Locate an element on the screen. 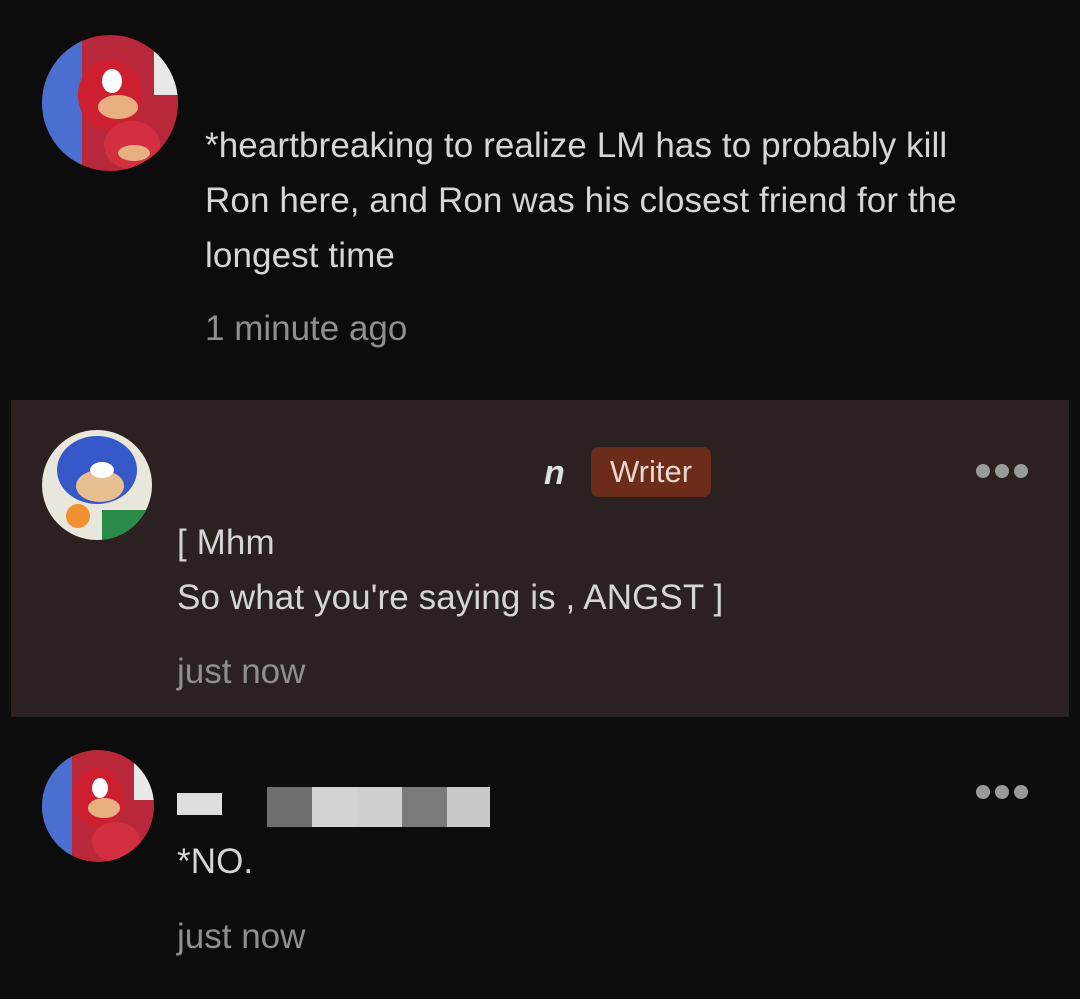 This screenshot has width=1080, height=999. comment-text: *NO. is located at coordinates (215, 861).